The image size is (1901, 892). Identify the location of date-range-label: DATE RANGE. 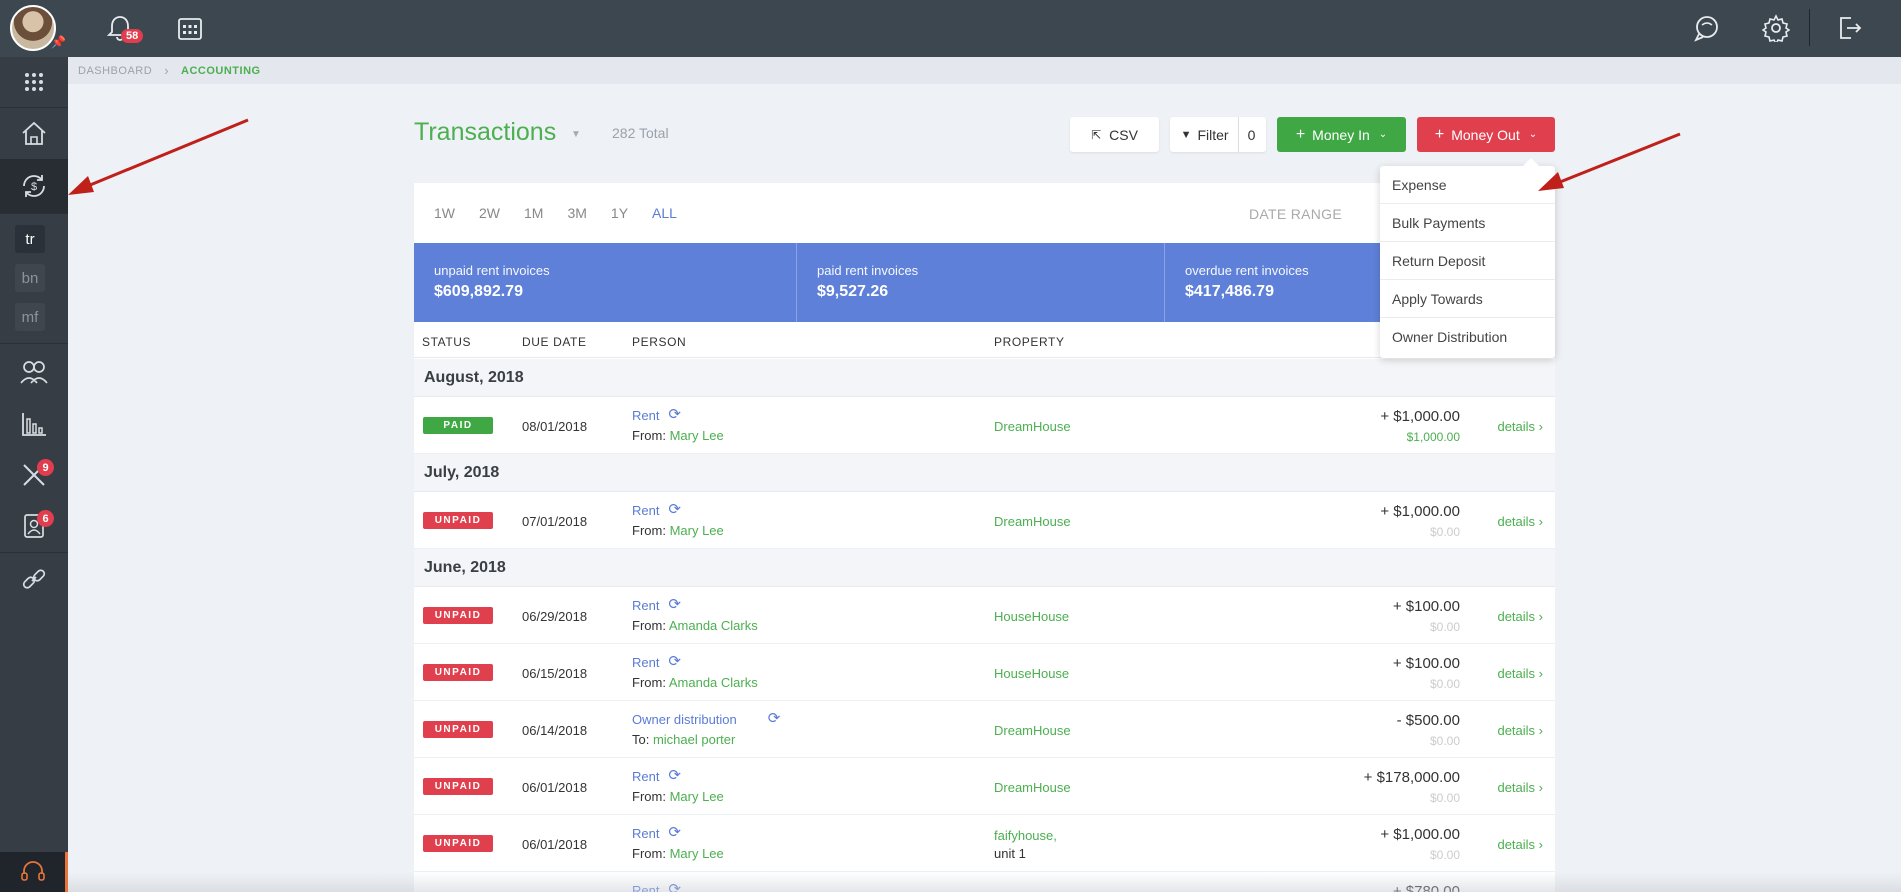
(1295, 214).